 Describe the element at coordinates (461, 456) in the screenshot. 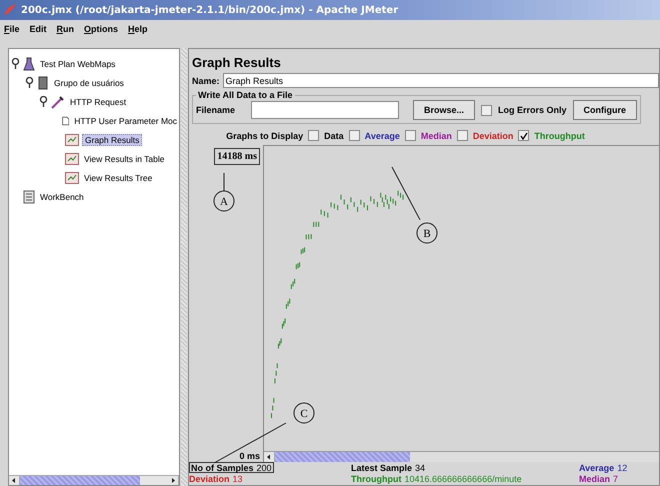

I see `graph-scrollbar` at that location.